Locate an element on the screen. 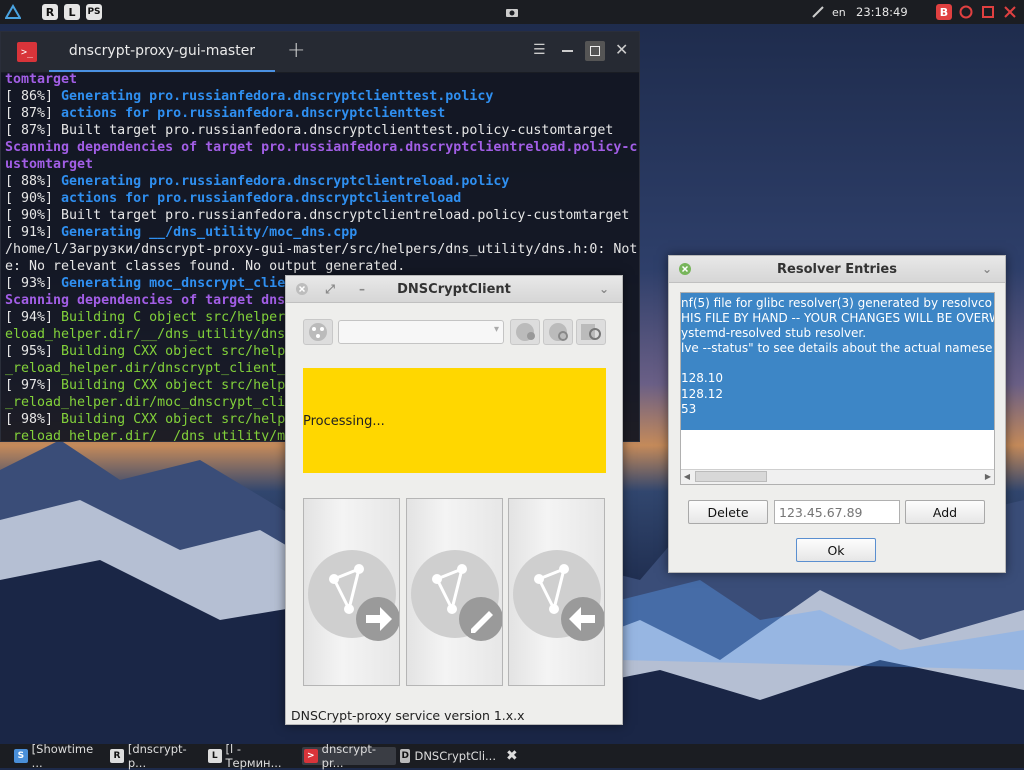 The image size is (1024, 770). tab-dnscrypt: dnscrypt-proxy-gui-master is located at coordinates (162, 52).